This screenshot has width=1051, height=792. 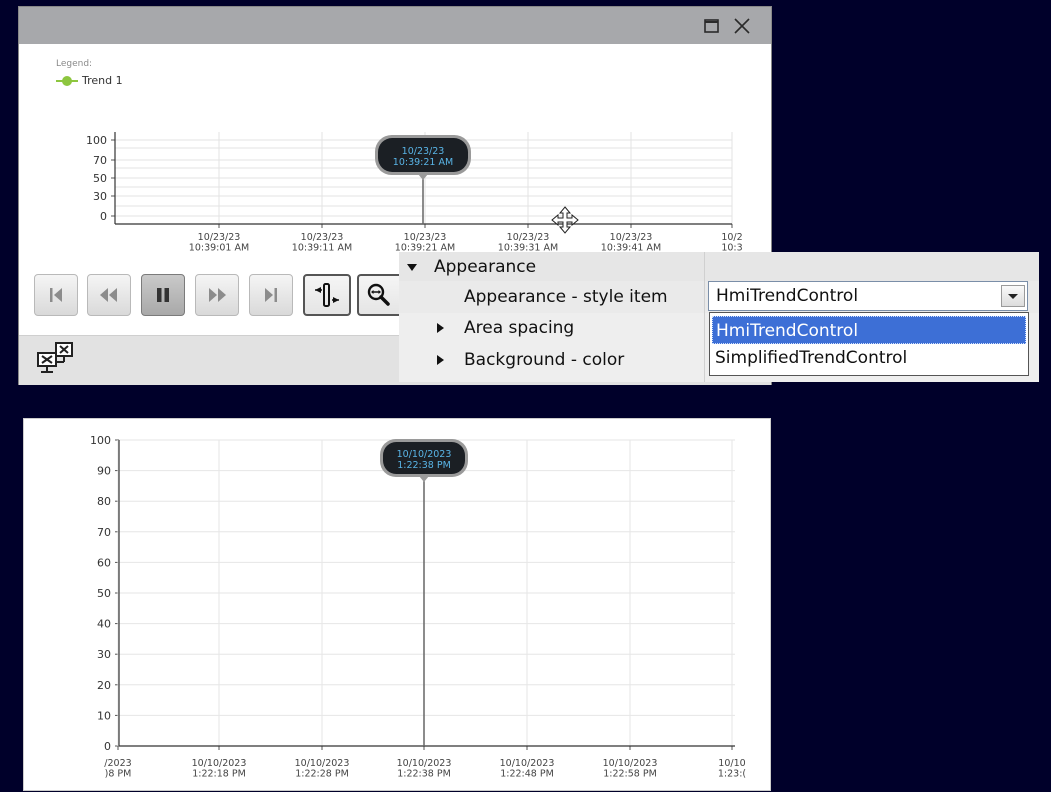 I want to click on close-icon, so click(x=742, y=26).